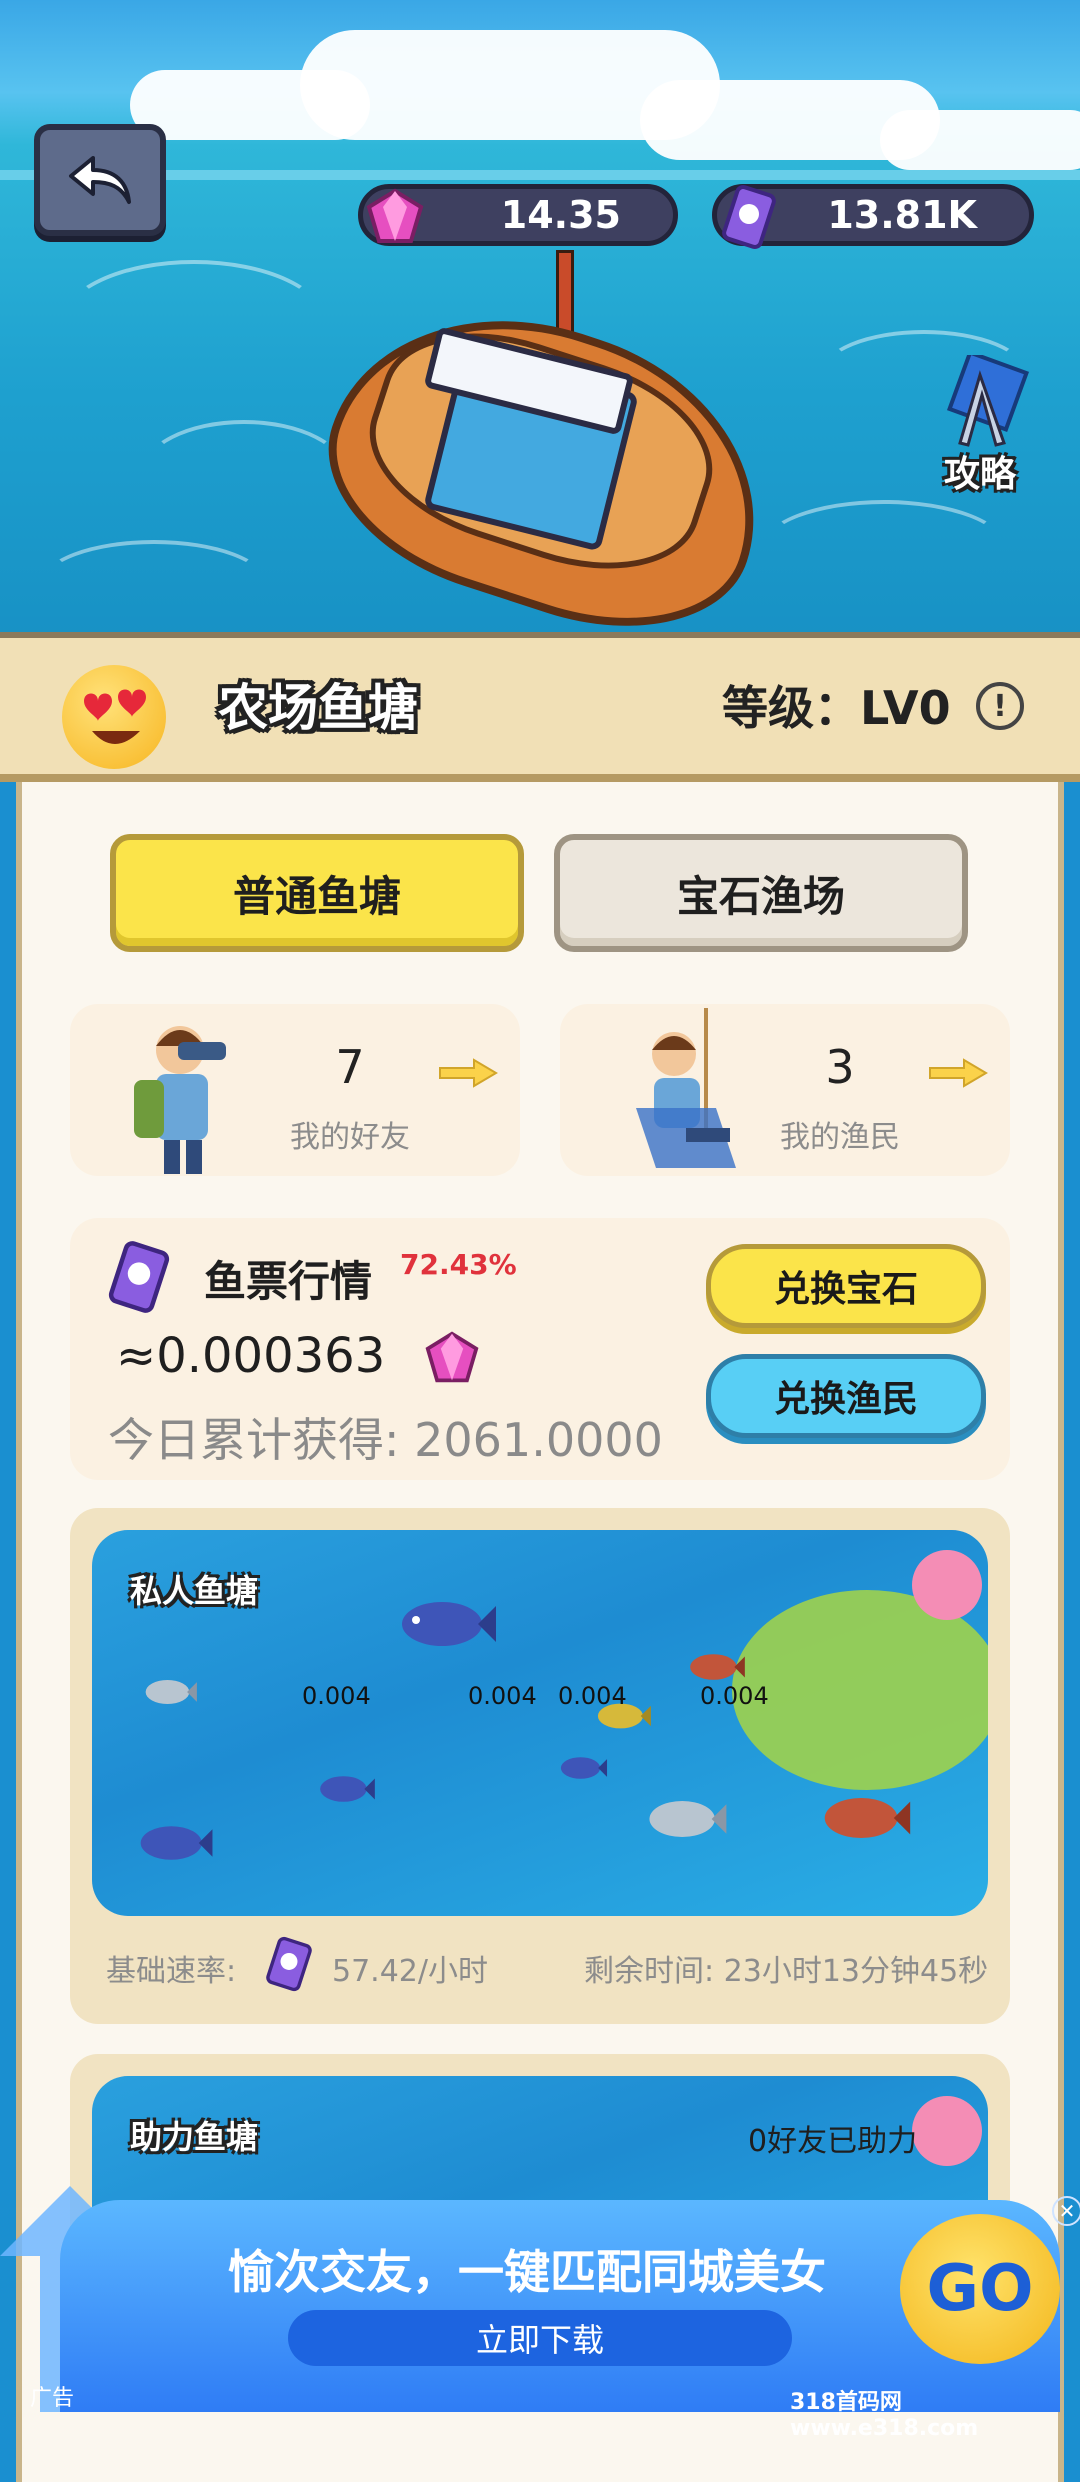 This screenshot has width=1080, height=2482. Describe the element at coordinates (836, 708) in the screenshot. I see `level-text: 等级：LV0` at that location.